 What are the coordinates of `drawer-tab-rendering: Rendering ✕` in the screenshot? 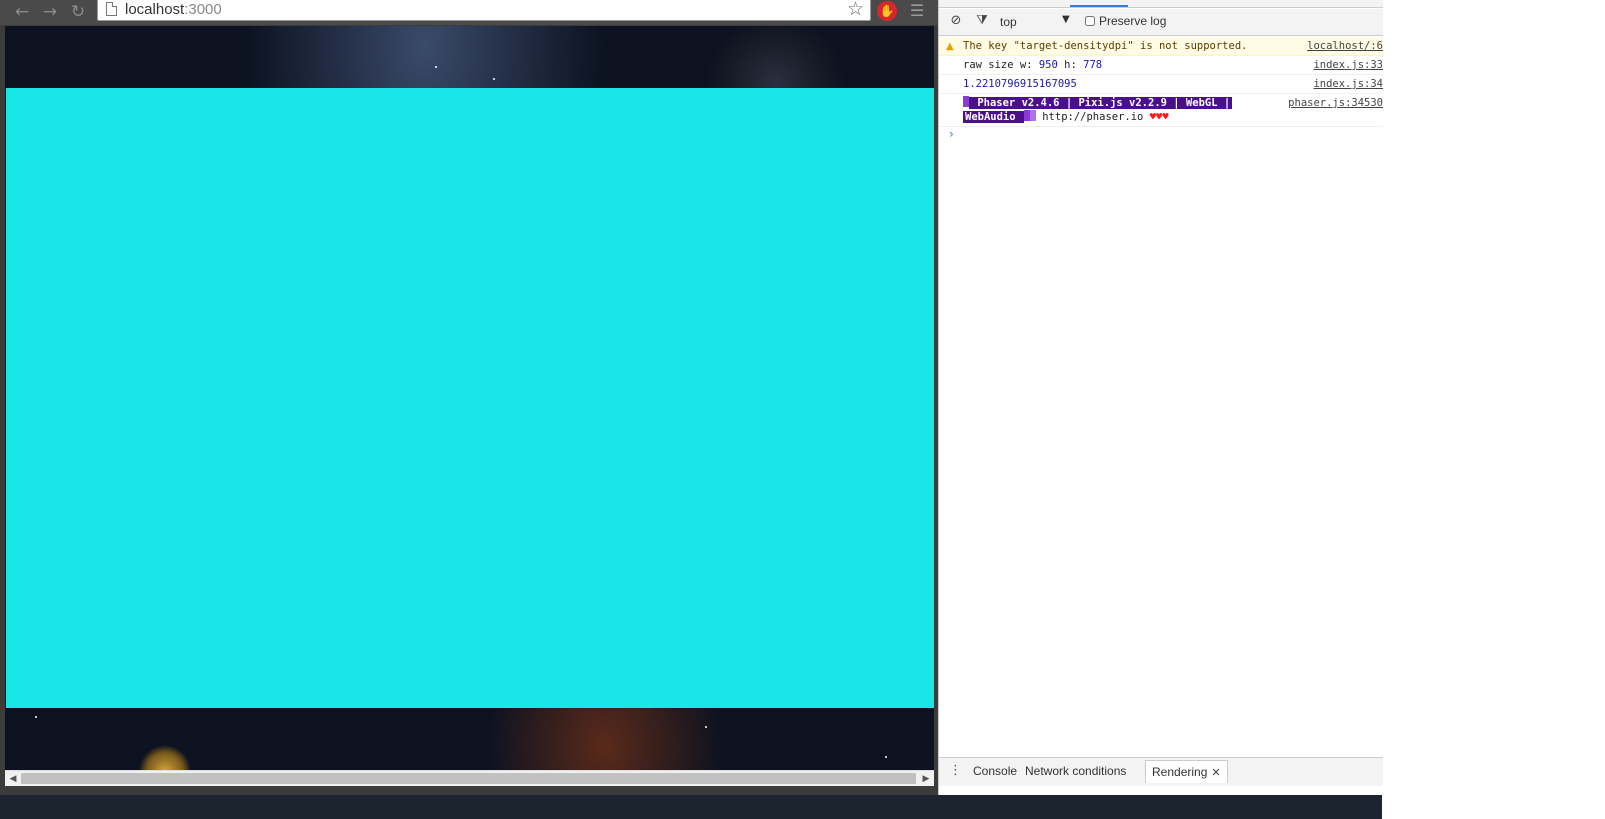 It's located at (1186, 771).